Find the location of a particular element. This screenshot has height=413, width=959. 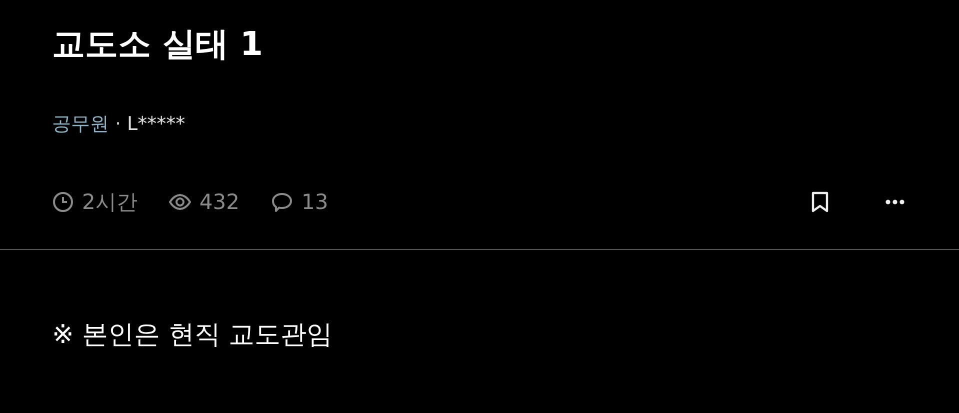

more-icon is located at coordinates (895, 202).